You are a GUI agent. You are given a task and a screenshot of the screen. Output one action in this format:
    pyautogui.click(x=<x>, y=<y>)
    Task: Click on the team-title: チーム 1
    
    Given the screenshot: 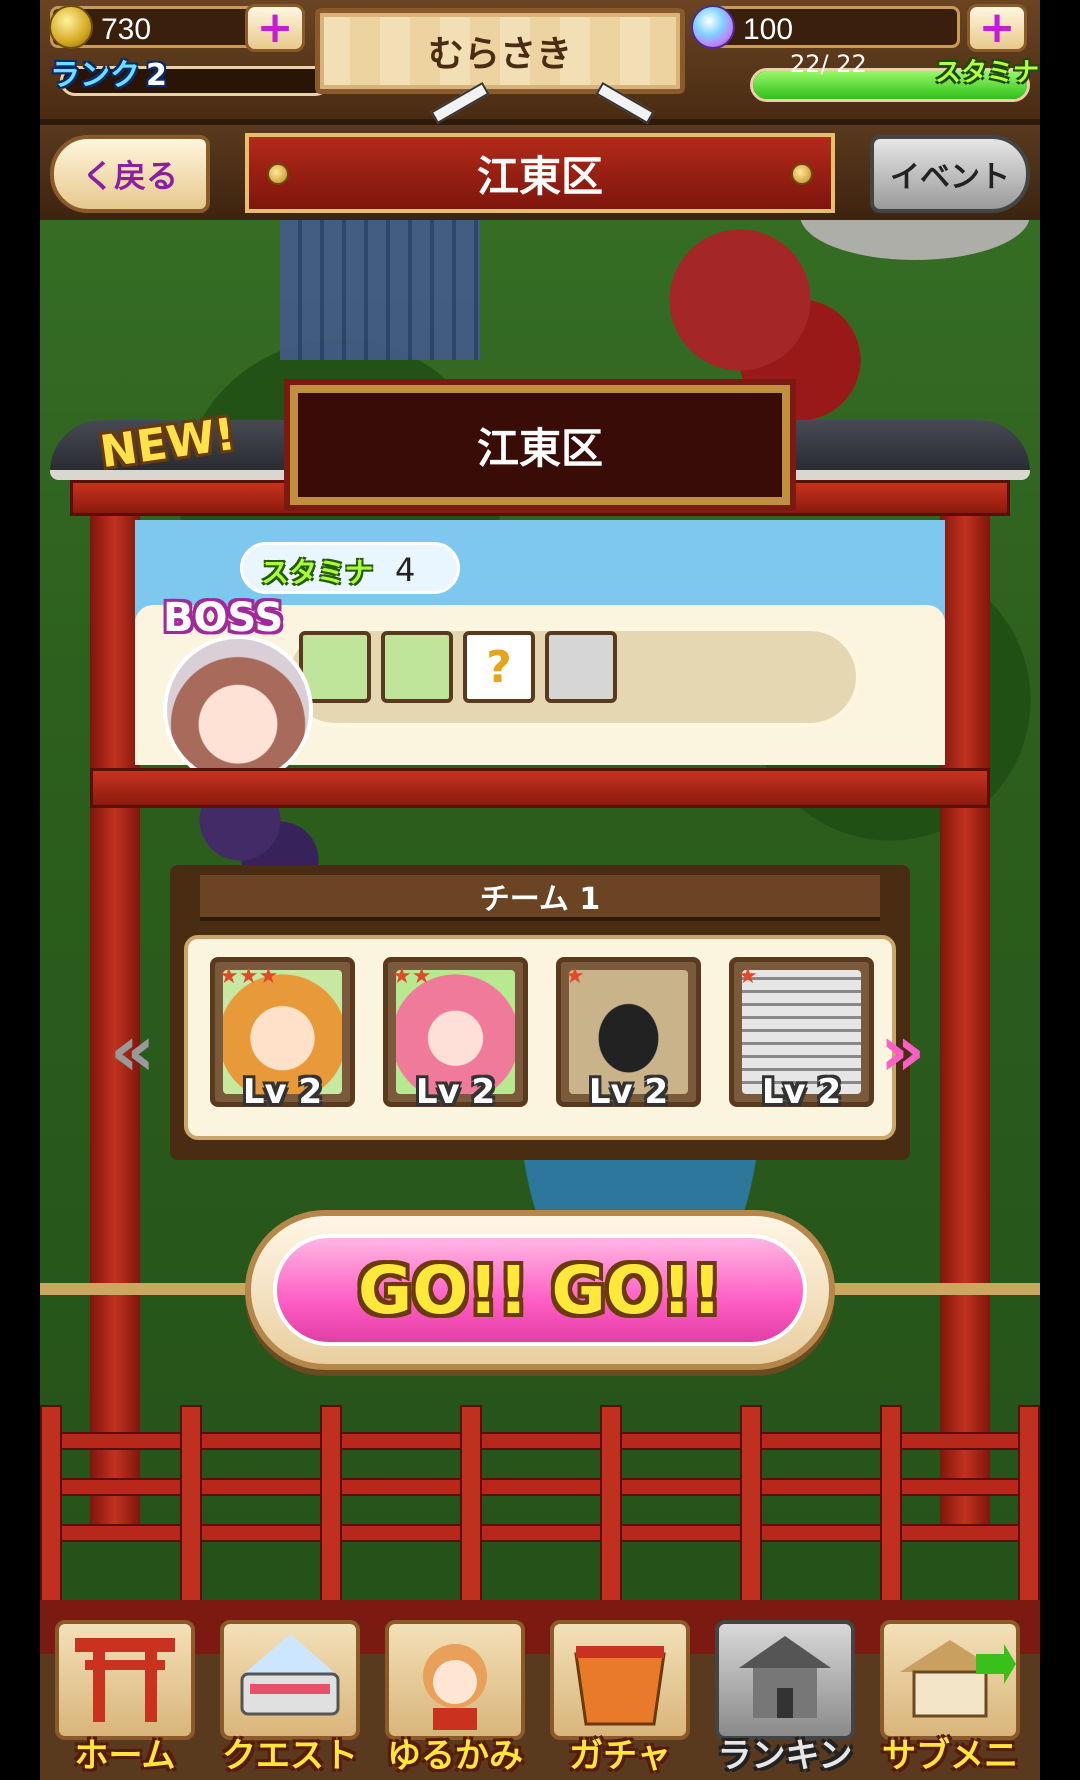 What is the action you would take?
    pyautogui.click(x=540, y=899)
    